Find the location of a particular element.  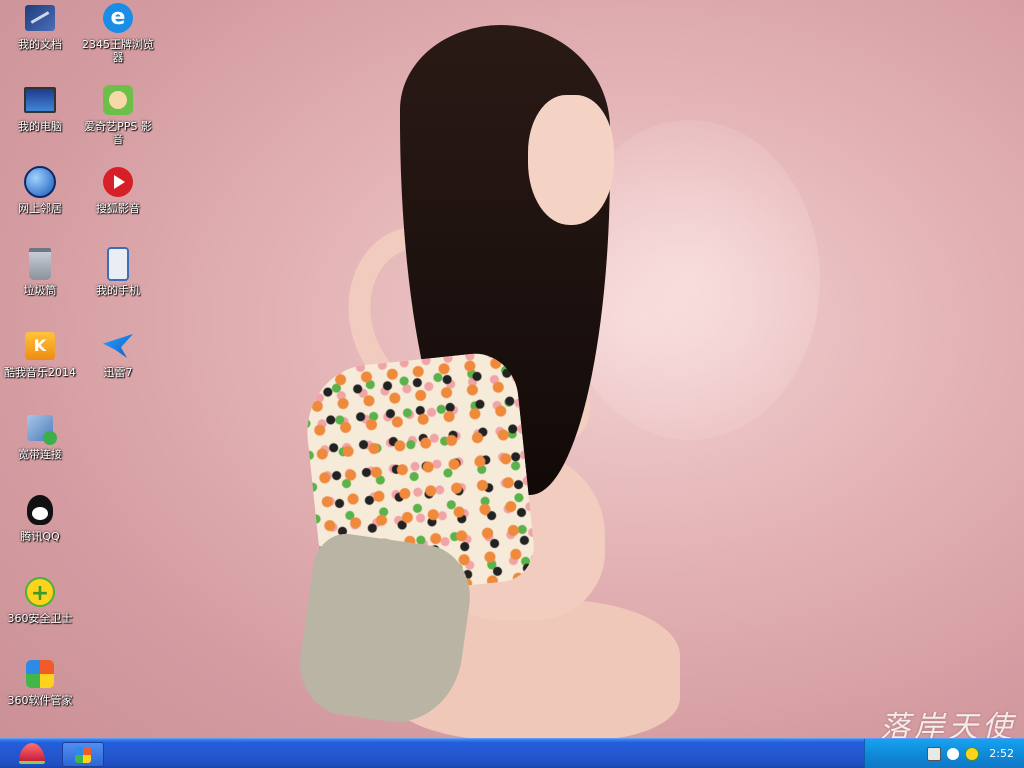

desktop-icon-360-safe: + 360安全卫士 is located at coordinates (40, 600).